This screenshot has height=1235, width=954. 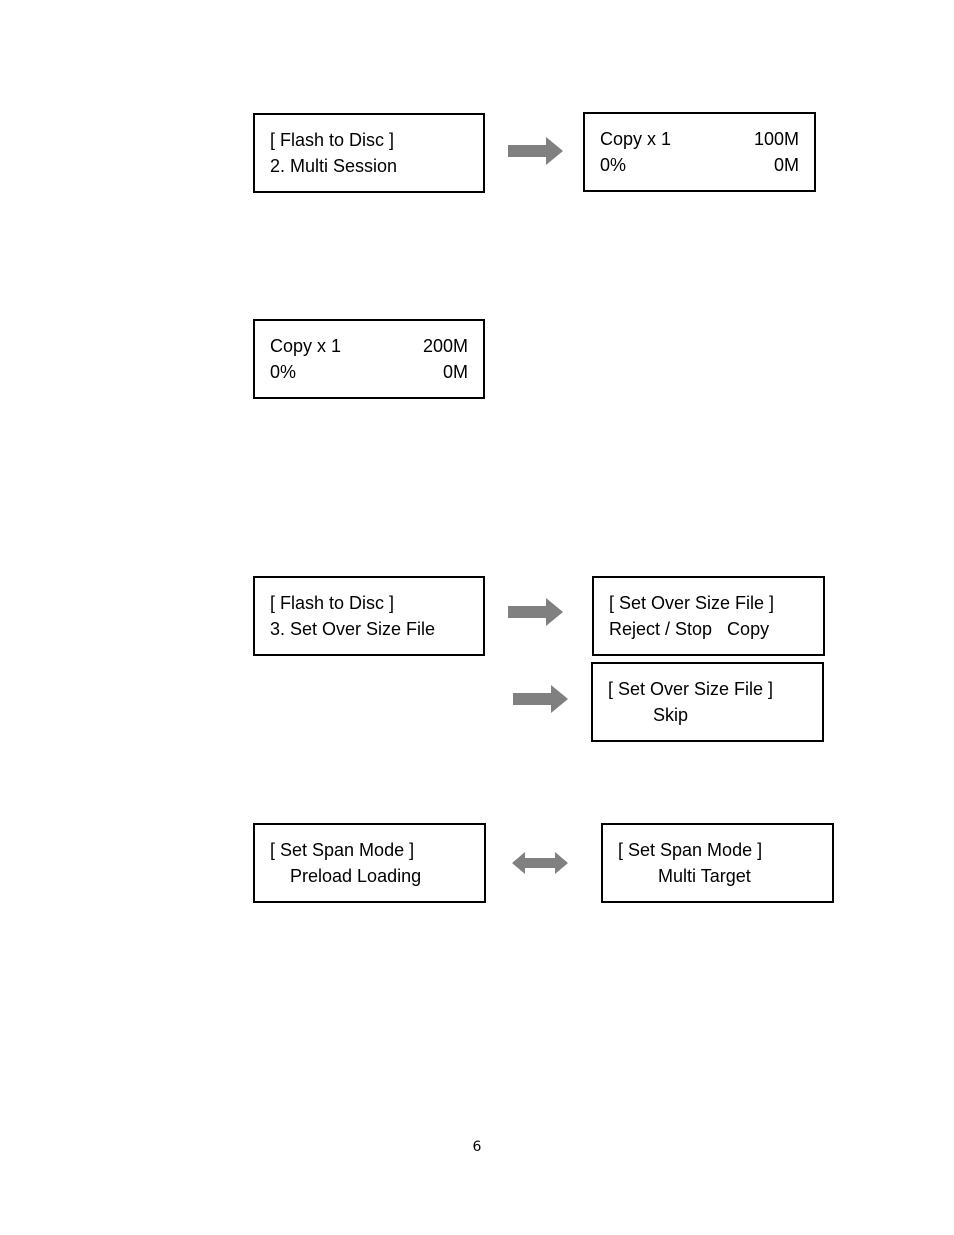 I want to click on lcd-screen-over-size-option-skip: [ Set Over Size File ] Skip, so click(x=707, y=702).